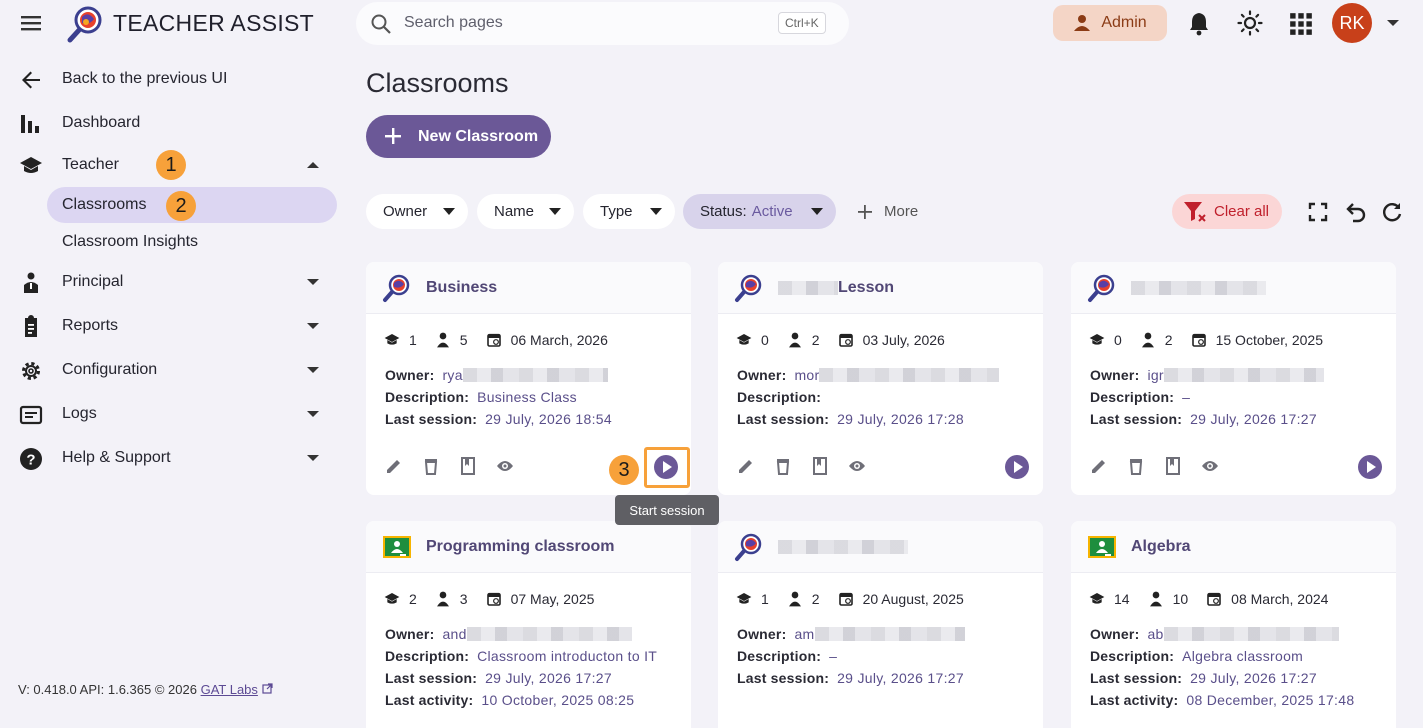 The height and width of the screenshot is (728, 1423). What do you see at coordinates (1392, 212) in the screenshot?
I see `refresh-icon` at bounding box center [1392, 212].